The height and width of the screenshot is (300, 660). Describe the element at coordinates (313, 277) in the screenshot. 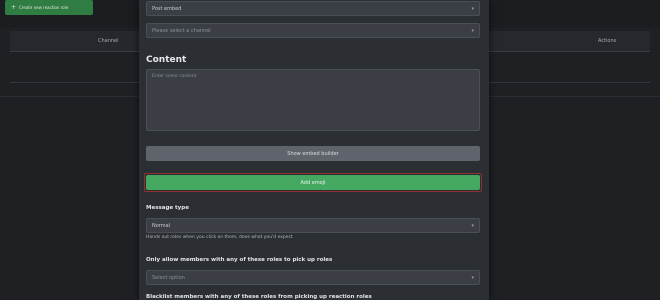

I see `allow-roles-select: Select option ▾` at that location.